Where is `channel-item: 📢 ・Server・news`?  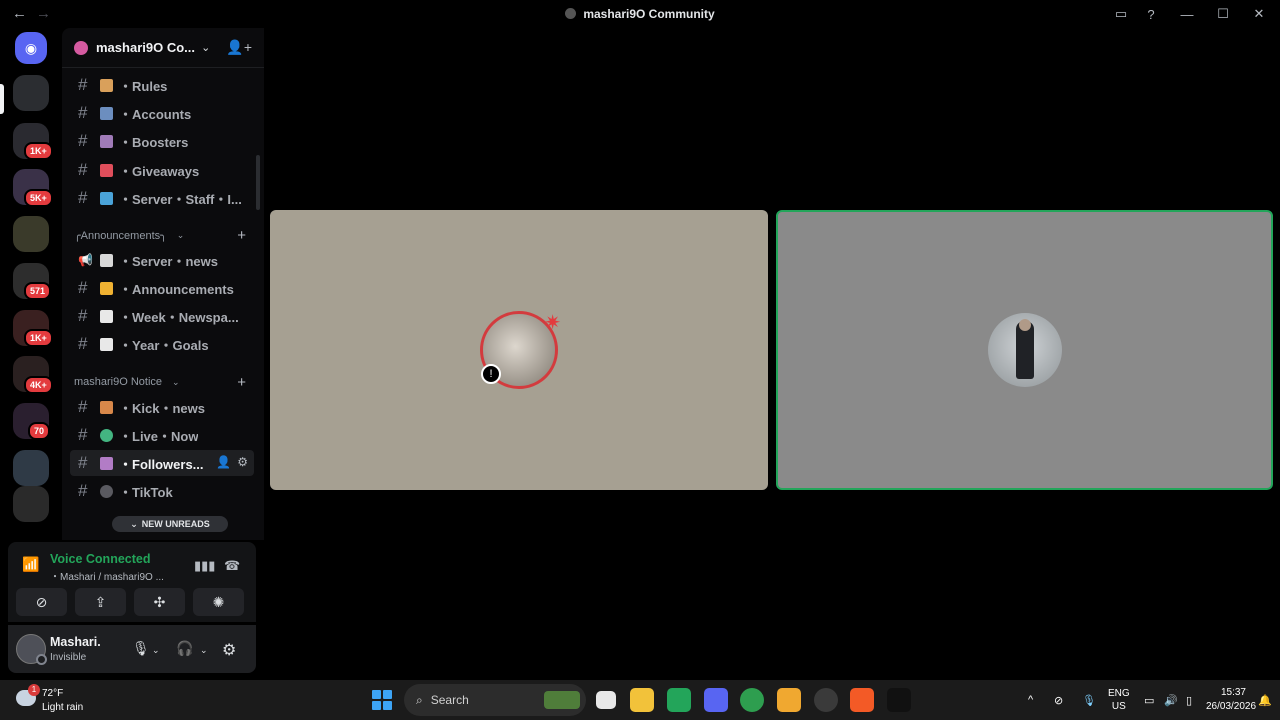
channel-item: 📢 ・Server・news is located at coordinates (162, 260).